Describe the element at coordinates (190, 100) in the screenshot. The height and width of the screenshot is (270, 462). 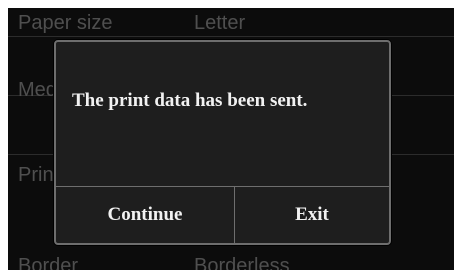
I see `dialog-message: The print data has been sent.` at that location.